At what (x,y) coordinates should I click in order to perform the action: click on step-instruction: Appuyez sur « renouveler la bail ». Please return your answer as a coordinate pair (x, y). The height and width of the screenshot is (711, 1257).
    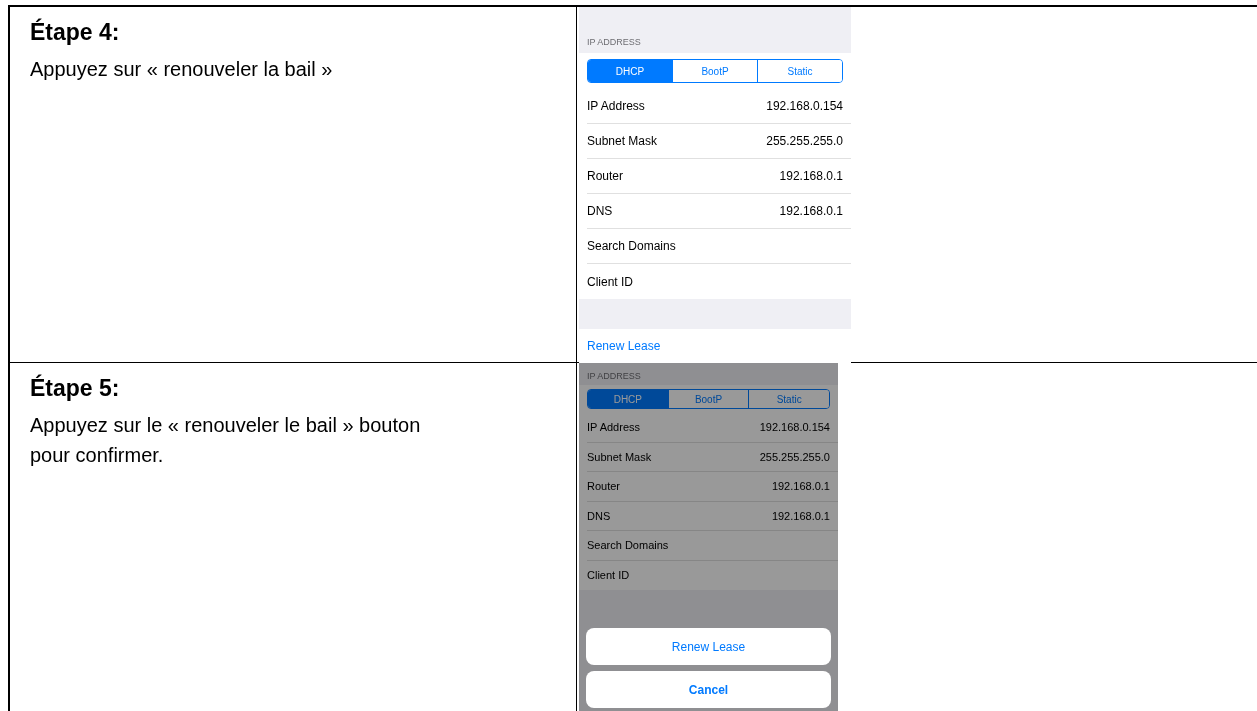
    Looking at the image, I should click on (182, 69).